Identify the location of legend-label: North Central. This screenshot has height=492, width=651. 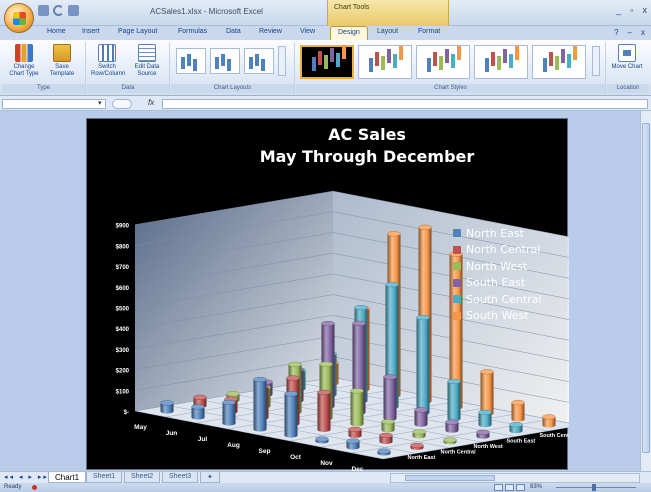
(503, 250).